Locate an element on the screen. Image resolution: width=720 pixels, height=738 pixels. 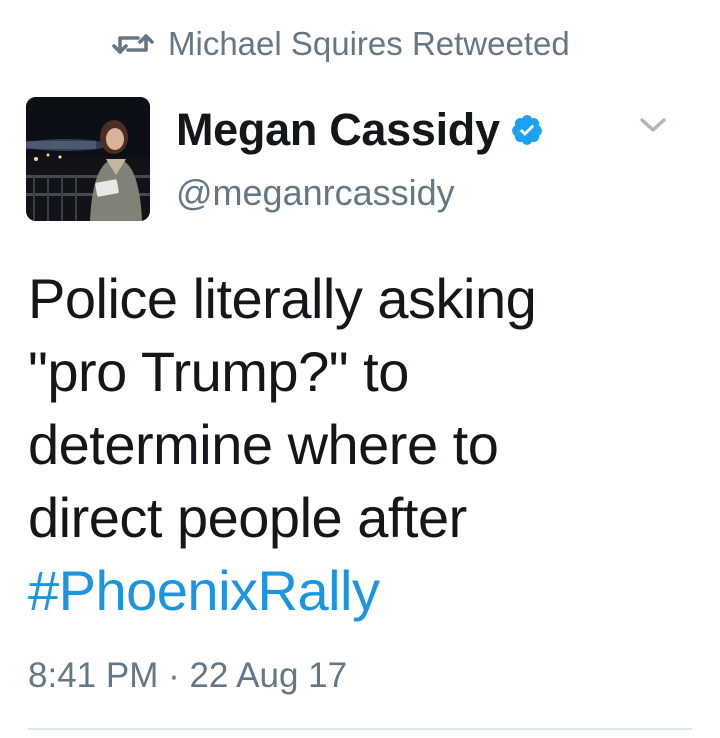
retweet-context: Michael Squires Retweeted is located at coordinates (341, 44).